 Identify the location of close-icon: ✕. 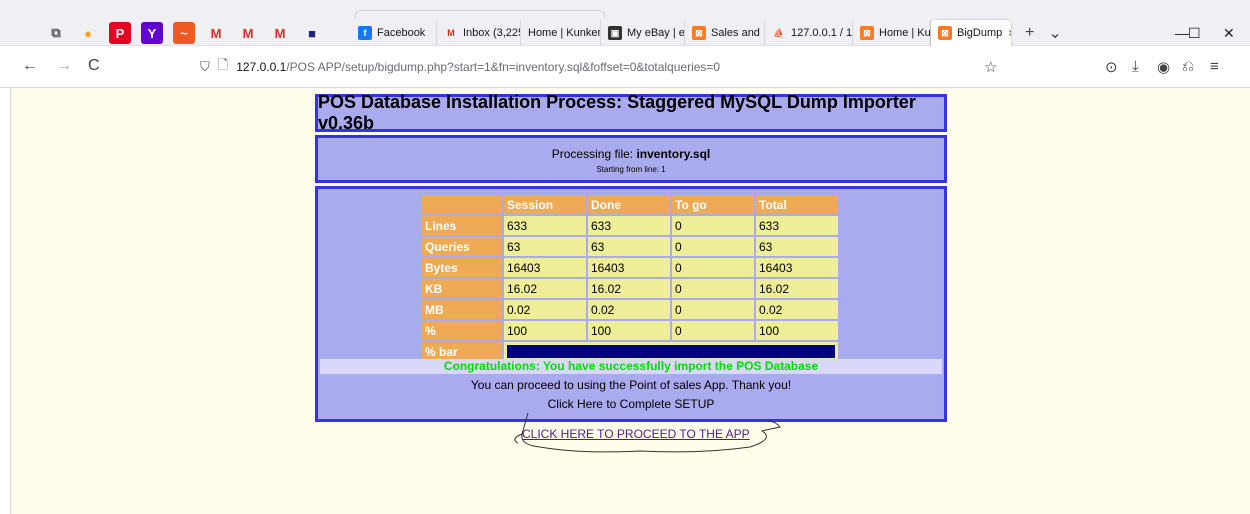
(1229, 32).